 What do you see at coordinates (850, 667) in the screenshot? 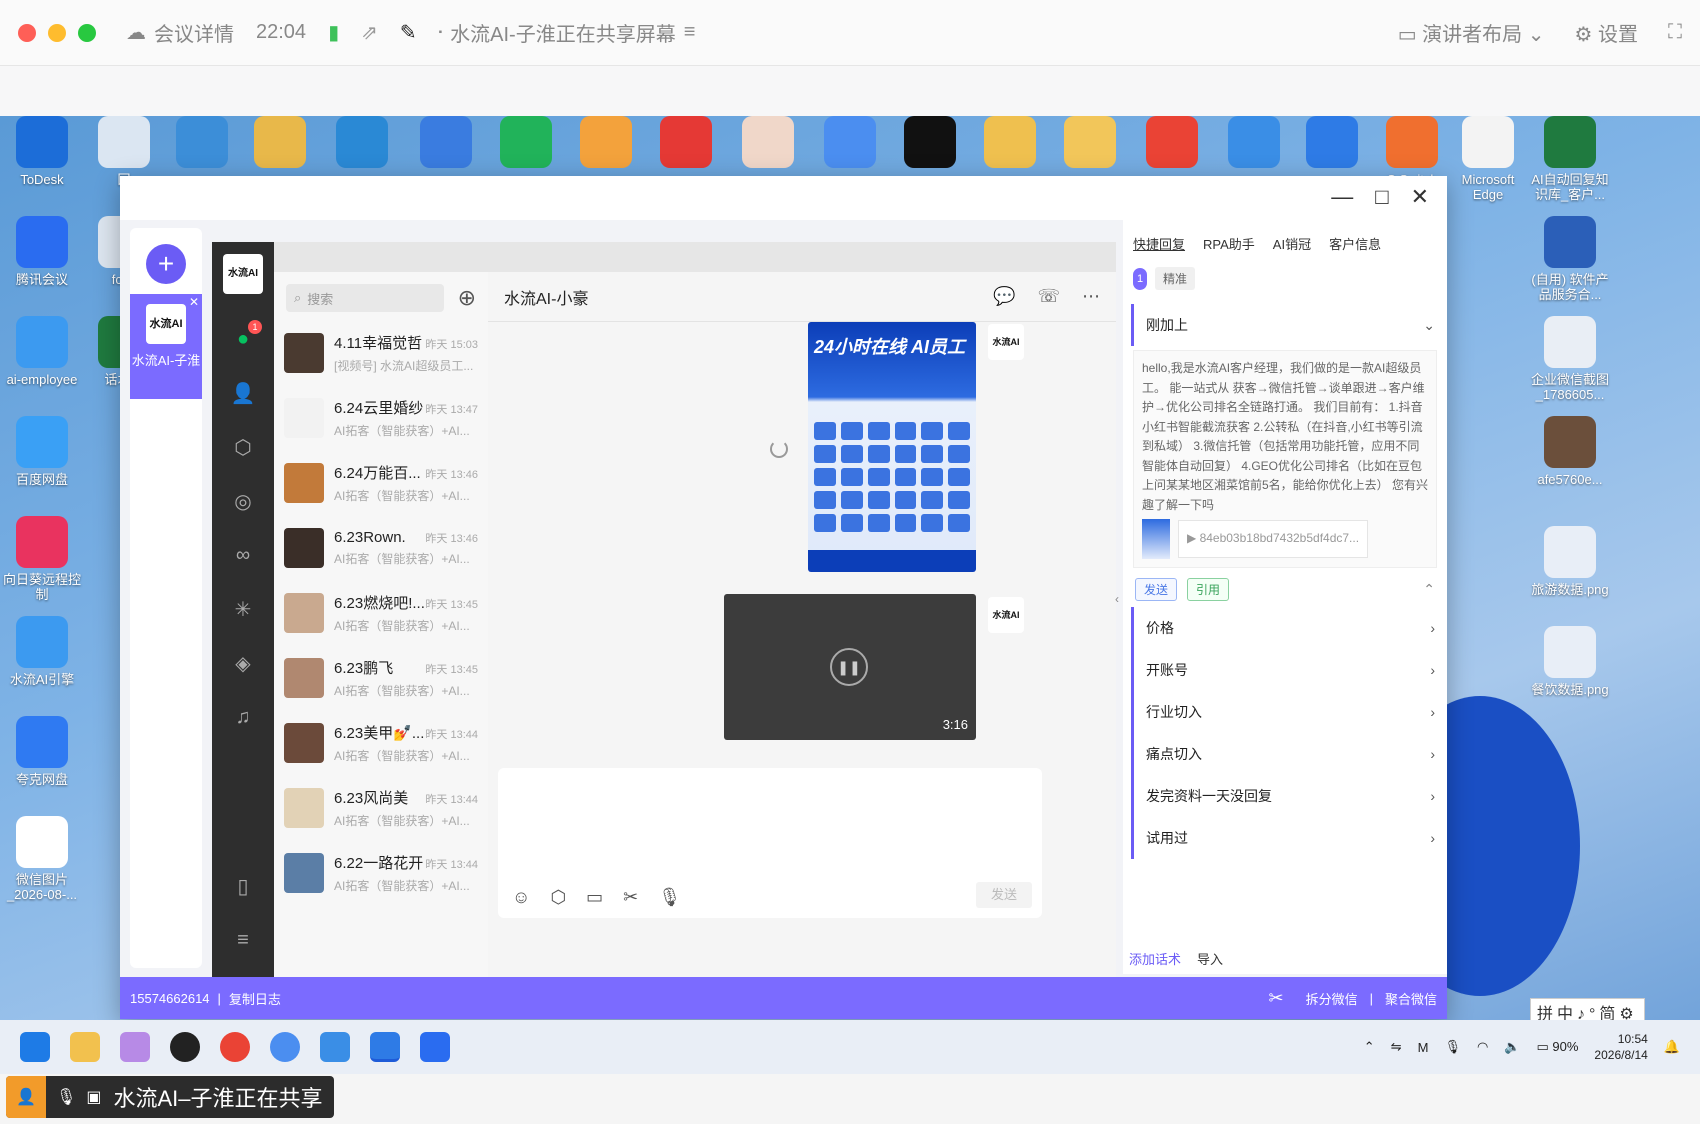
I see `video-message: ❚❚ 3:16` at bounding box center [850, 667].